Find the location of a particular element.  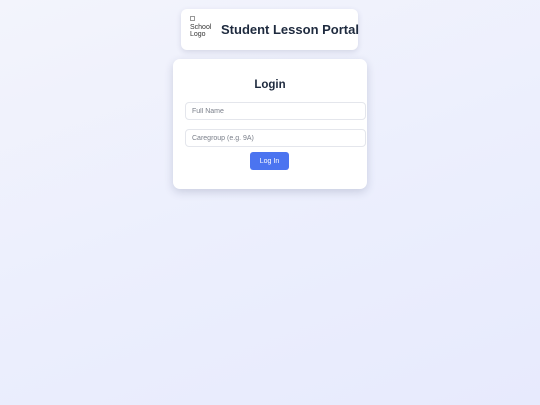

school-logo-alt-line1: School is located at coordinates (201, 27).